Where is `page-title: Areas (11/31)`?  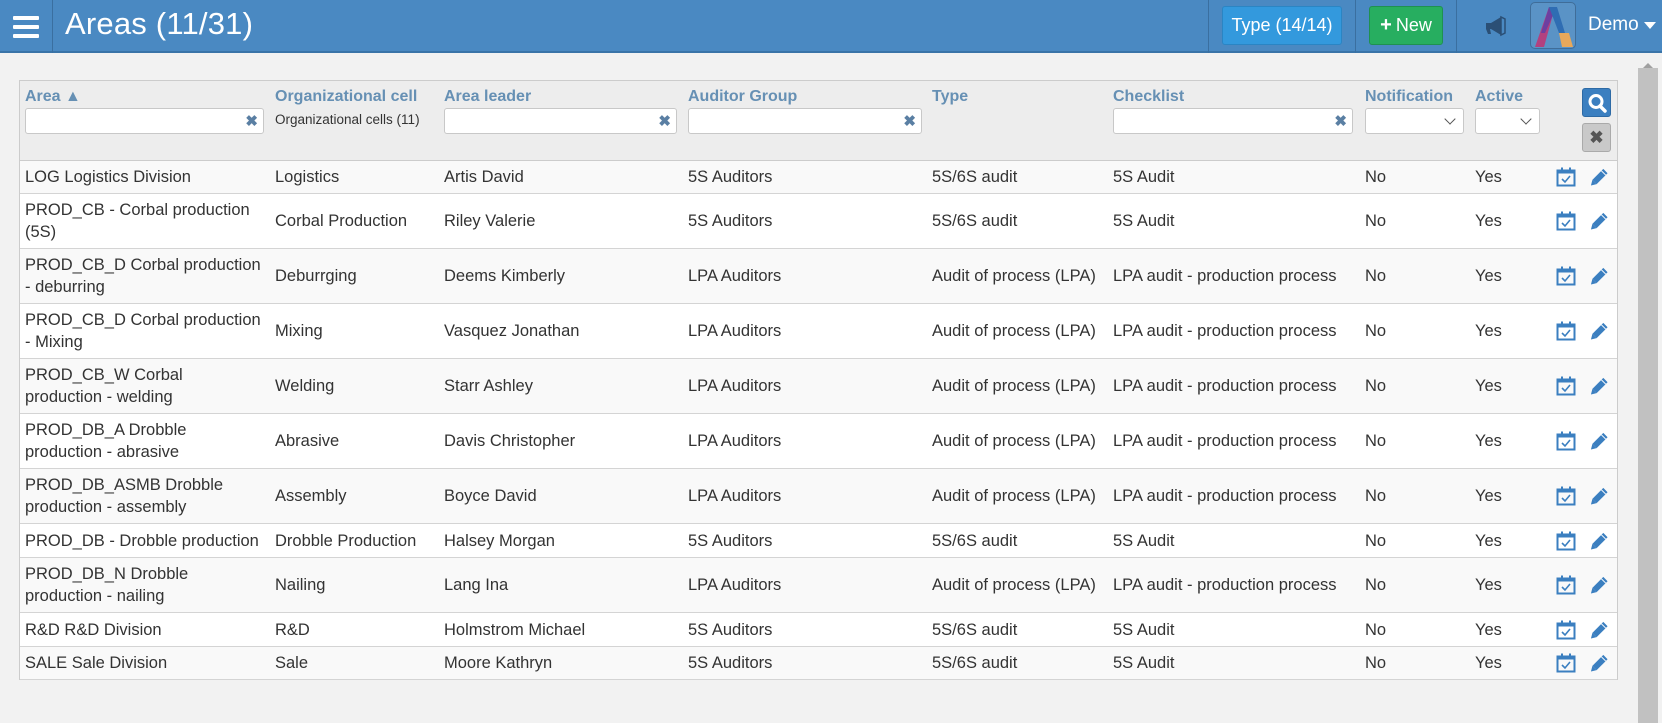
page-title: Areas (11/31) is located at coordinates (159, 23).